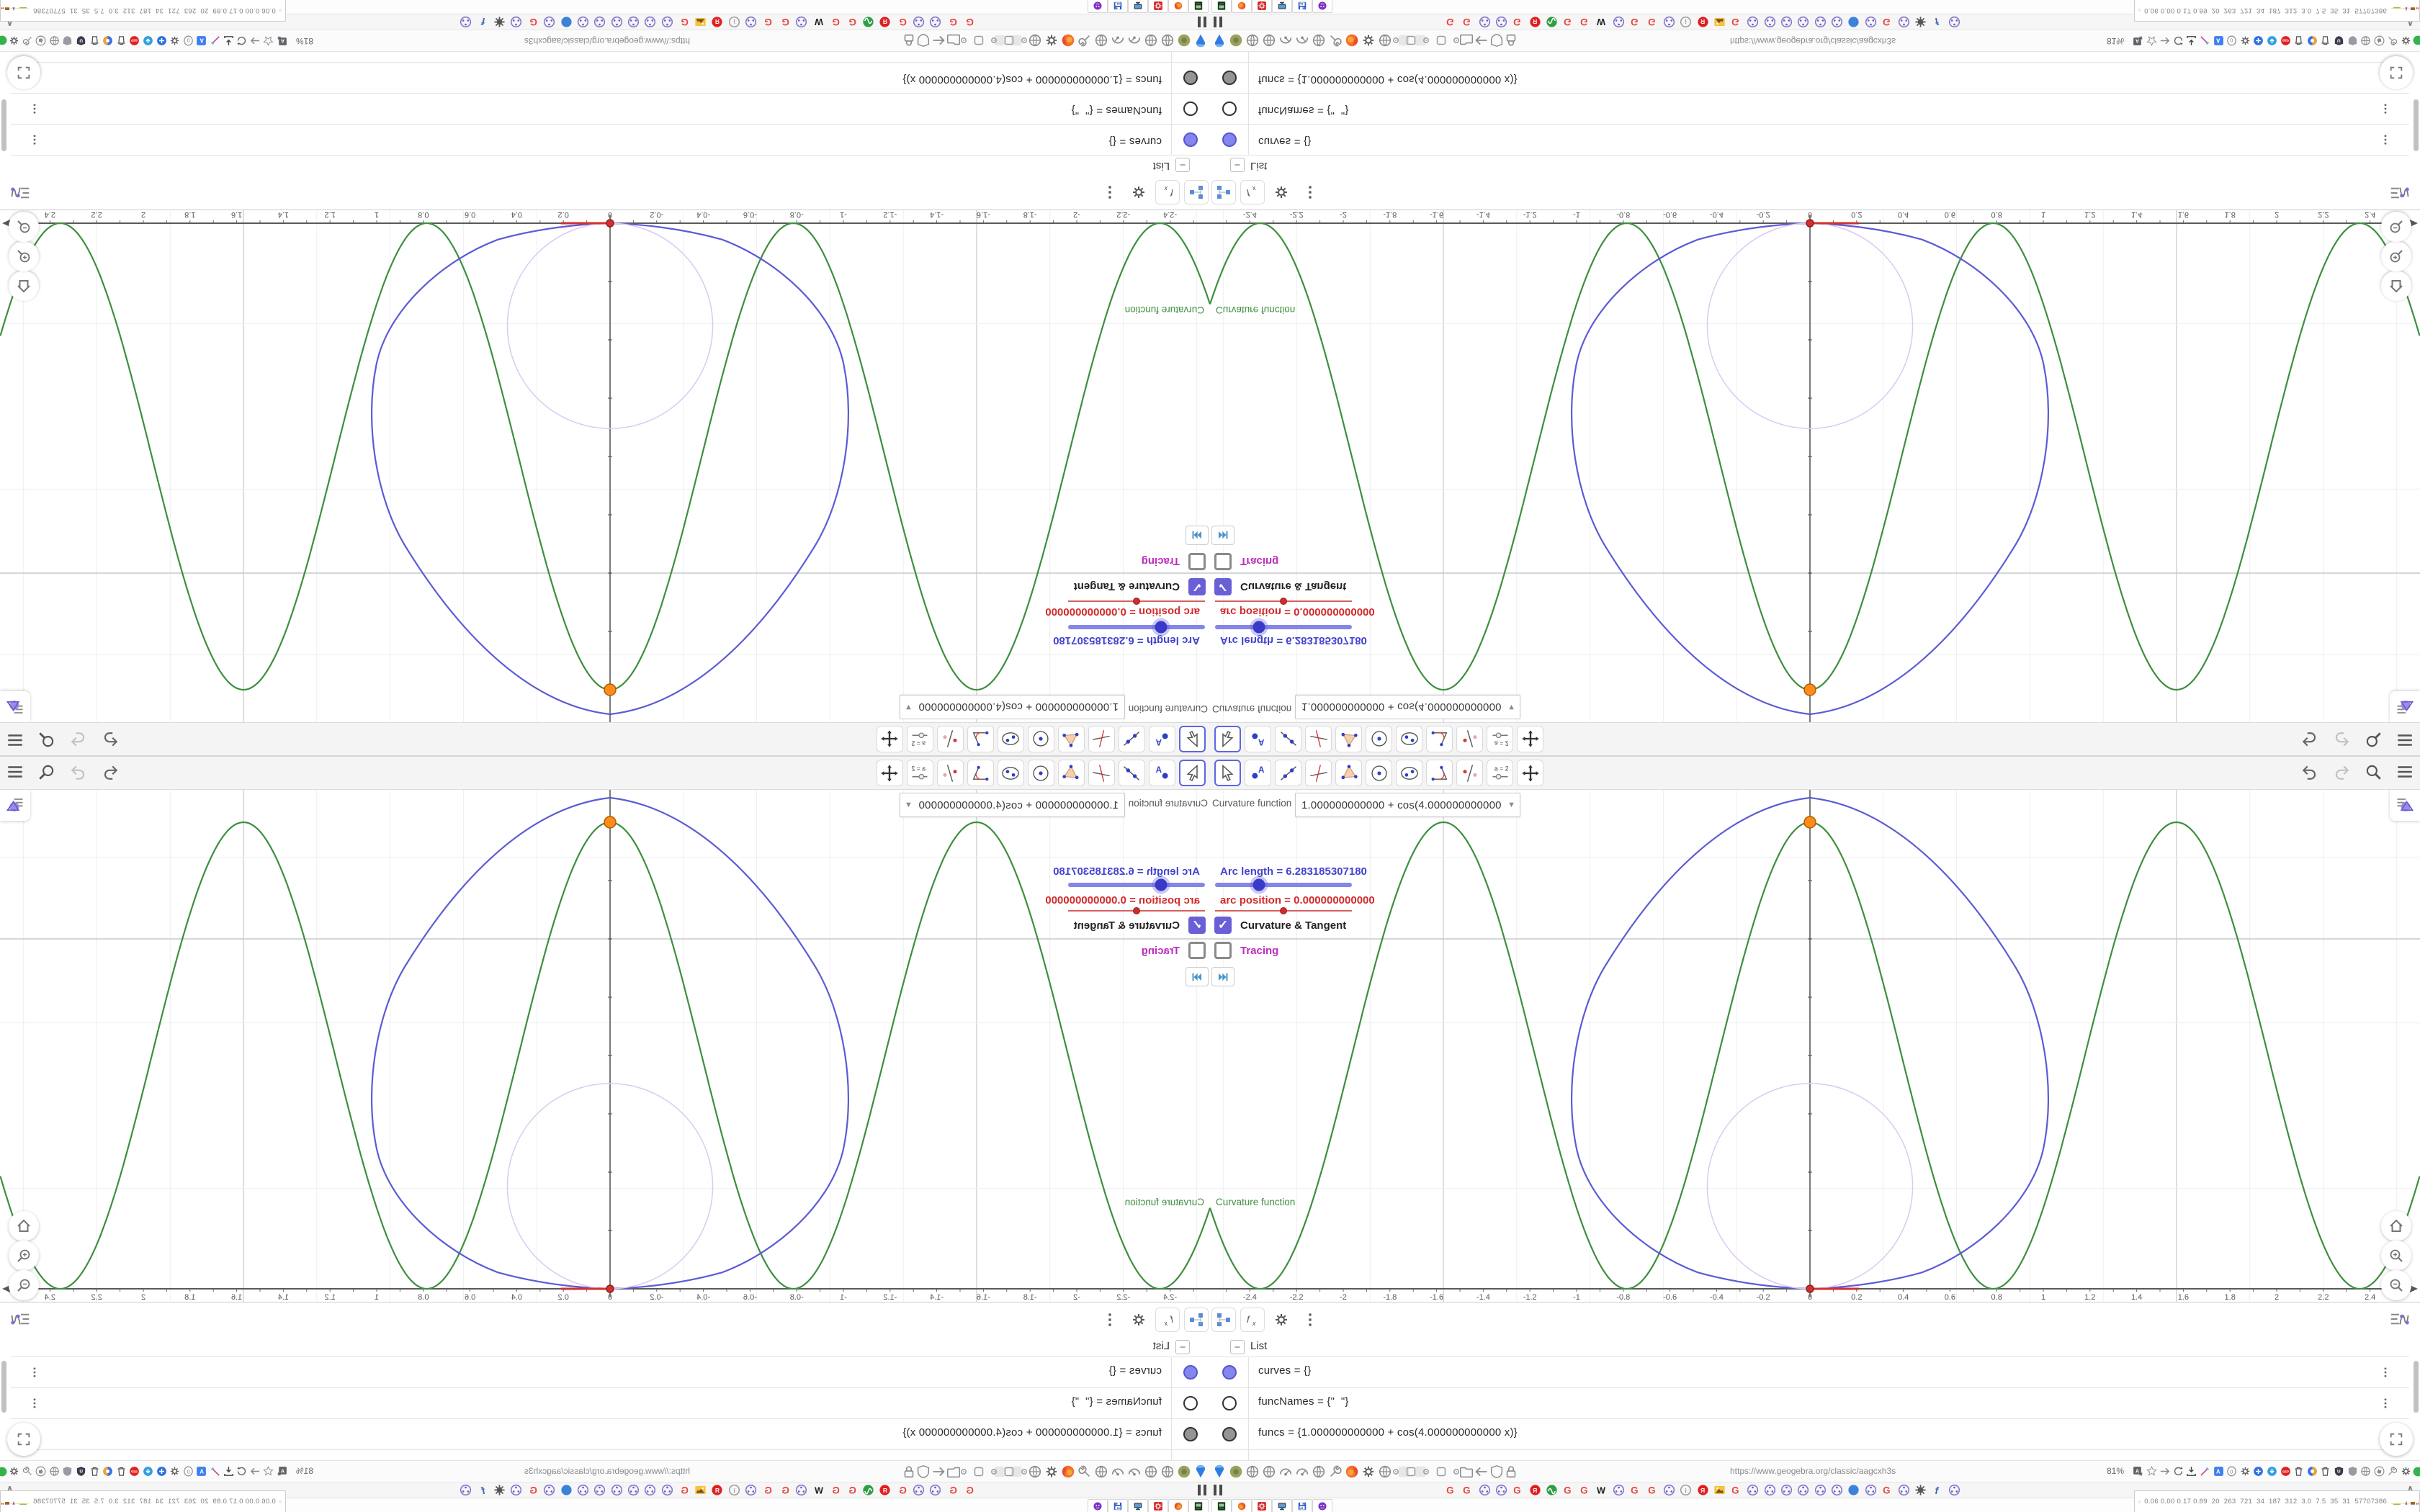 The image size is (2420, 1512). What do you see at coordinates (1020, 805) in the screenshot?
I see `function-input-value: 1.000000000000 + cos(4.000000000000 x)` at bounding box center [1020, 805].